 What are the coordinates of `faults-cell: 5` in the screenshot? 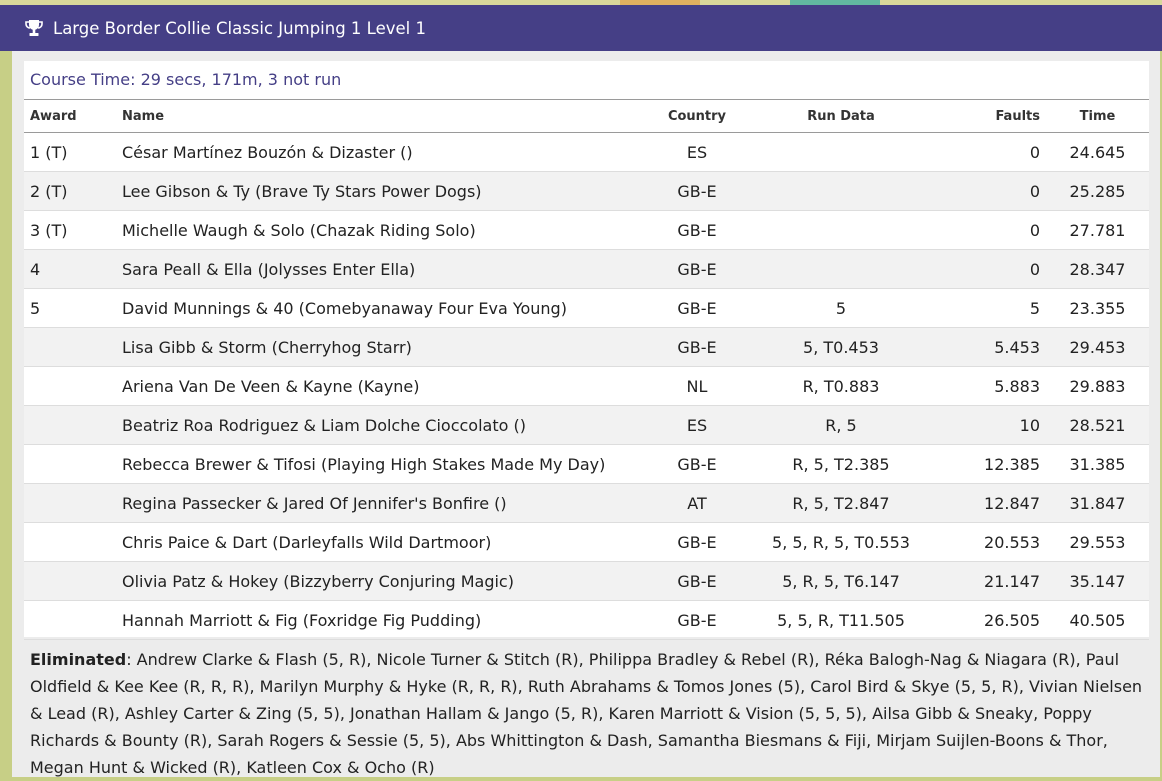 It's located at (990, 308).